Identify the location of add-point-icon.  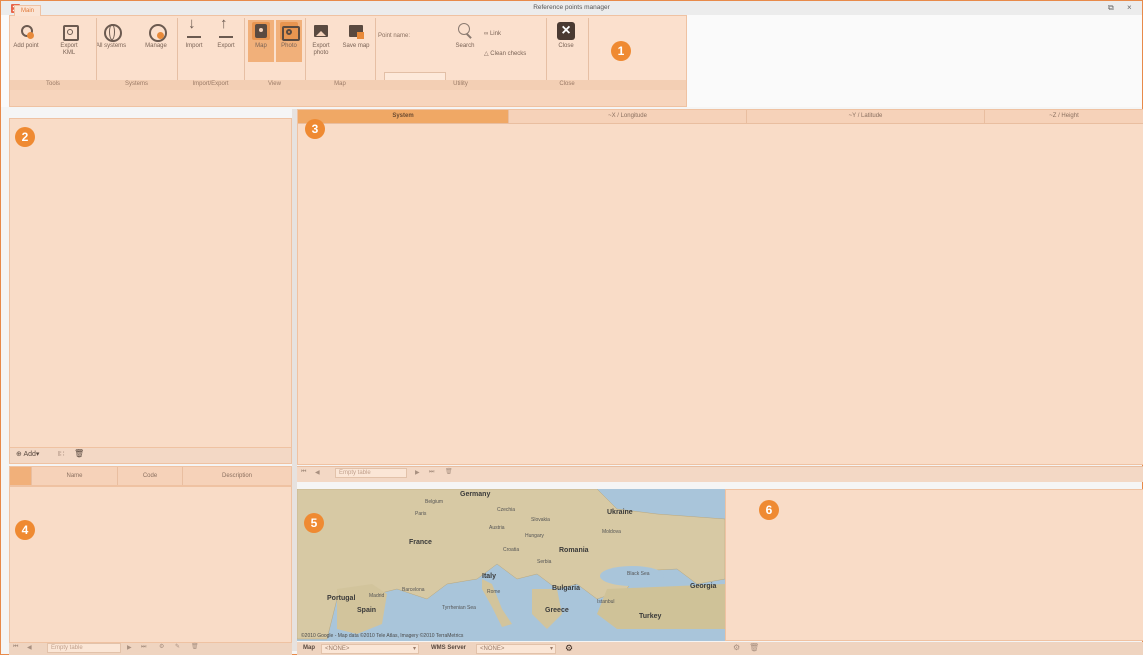
(26, 31).